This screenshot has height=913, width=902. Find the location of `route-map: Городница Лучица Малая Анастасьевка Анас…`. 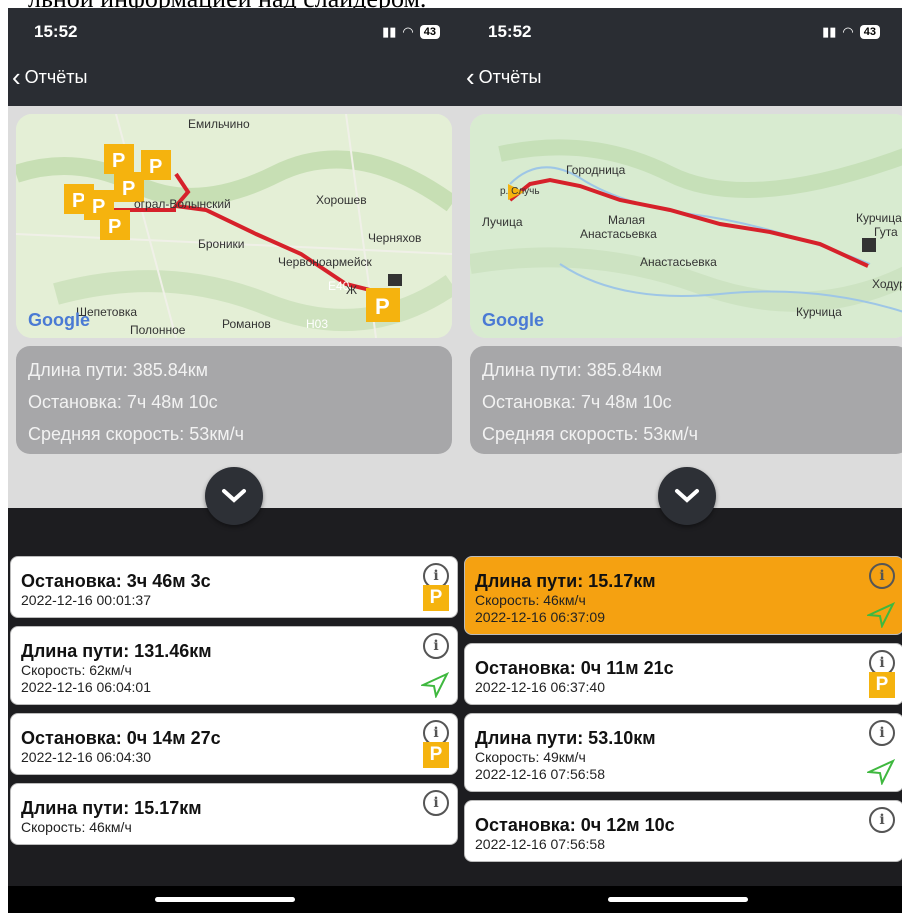

route-map: Городница Лучица Малая Анастасьевка Анас… is located at coordinates (686, 226).